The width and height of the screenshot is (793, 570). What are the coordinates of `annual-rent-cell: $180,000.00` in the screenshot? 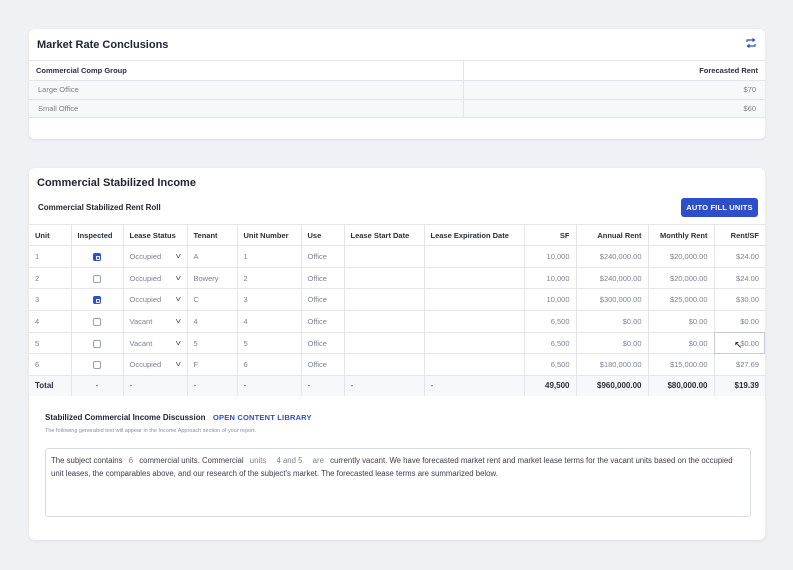 It's located at (612, 365).